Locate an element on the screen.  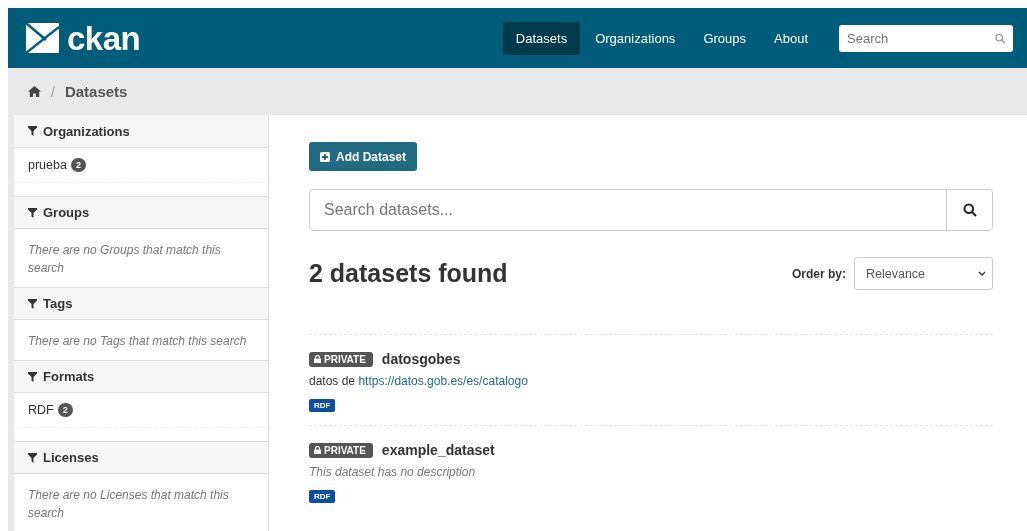
nav-link: Datasets is located at coordinates (541, 38).